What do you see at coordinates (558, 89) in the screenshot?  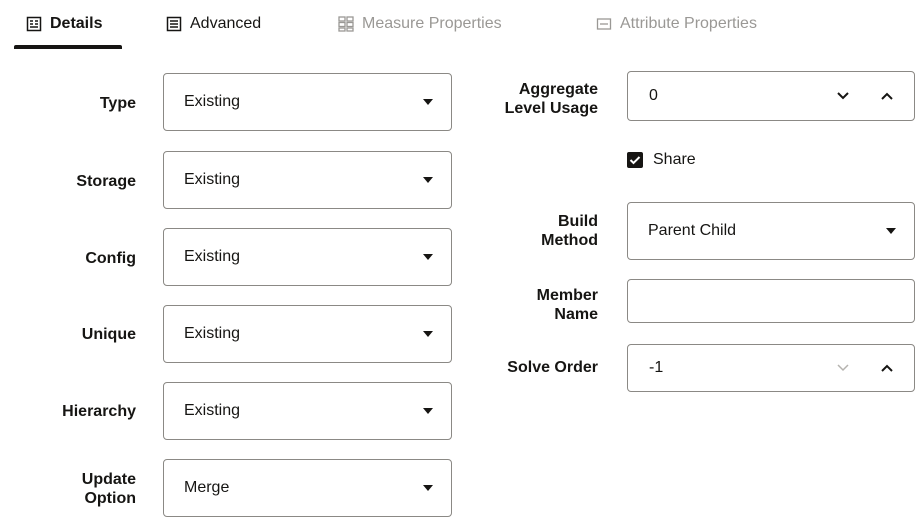 I see `aggregate-label-line1: Aggregate` at bounding box center [558, 89].